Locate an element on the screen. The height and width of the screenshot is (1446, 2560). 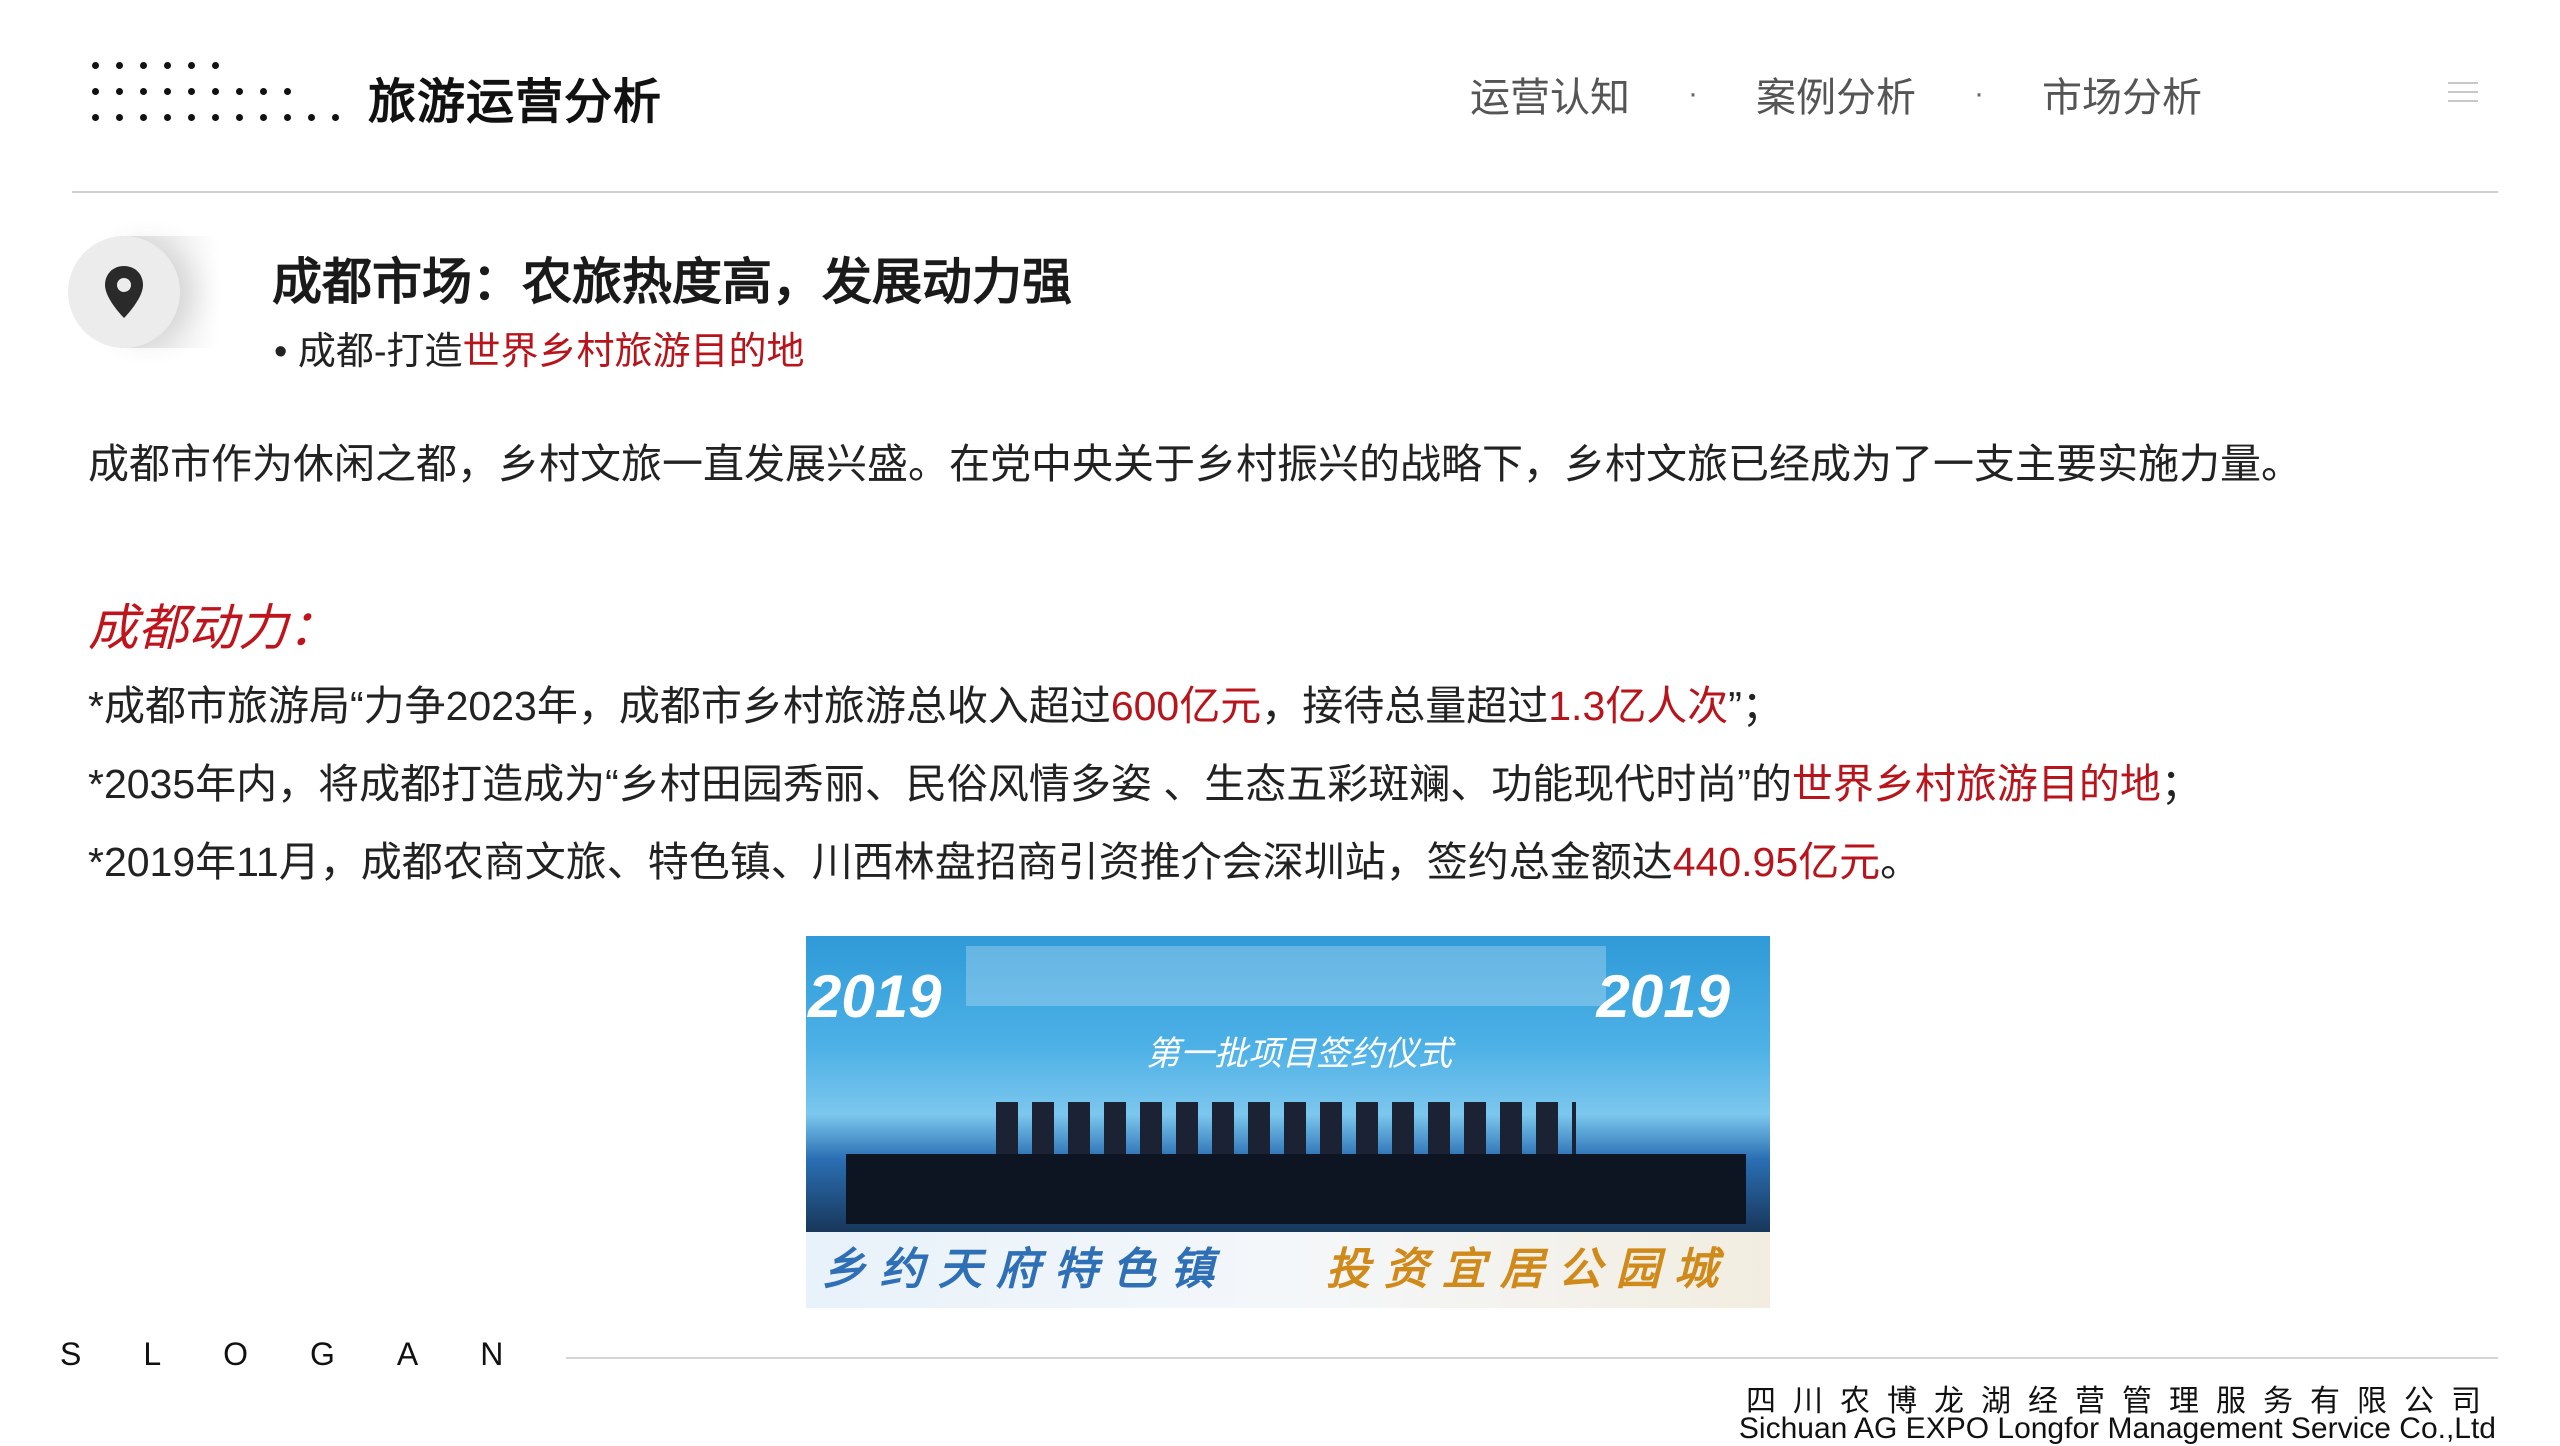
point-highlight: 440.95亿元 is located at coordinates (1776, 862).